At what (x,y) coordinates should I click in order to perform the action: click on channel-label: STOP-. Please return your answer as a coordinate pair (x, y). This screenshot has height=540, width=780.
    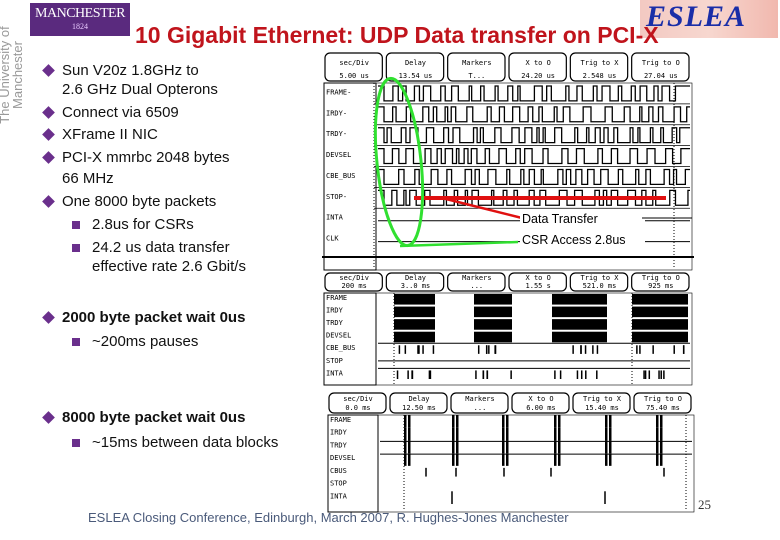
    Looking at the image, I should click on (336, 197).